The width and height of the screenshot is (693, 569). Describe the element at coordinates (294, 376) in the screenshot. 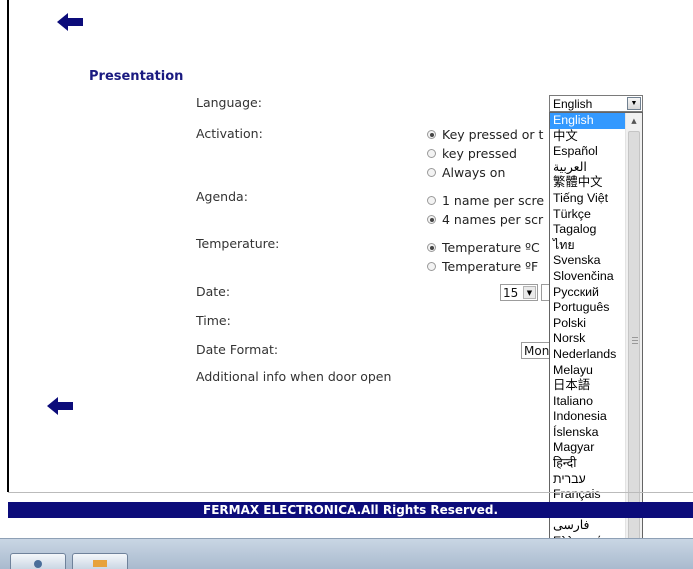

I see `additional-info-label: Additional info when door open` at that location.